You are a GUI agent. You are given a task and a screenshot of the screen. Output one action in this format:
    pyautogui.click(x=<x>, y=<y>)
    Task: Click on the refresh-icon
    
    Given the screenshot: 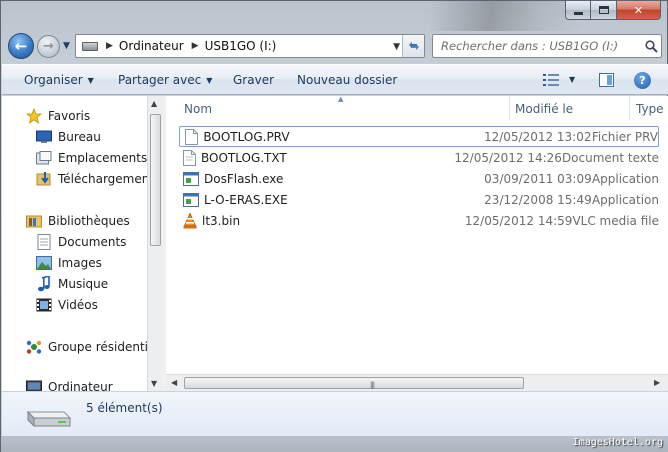 What is the action you would take?
    pyautogui.click(x=413, y=46)
    